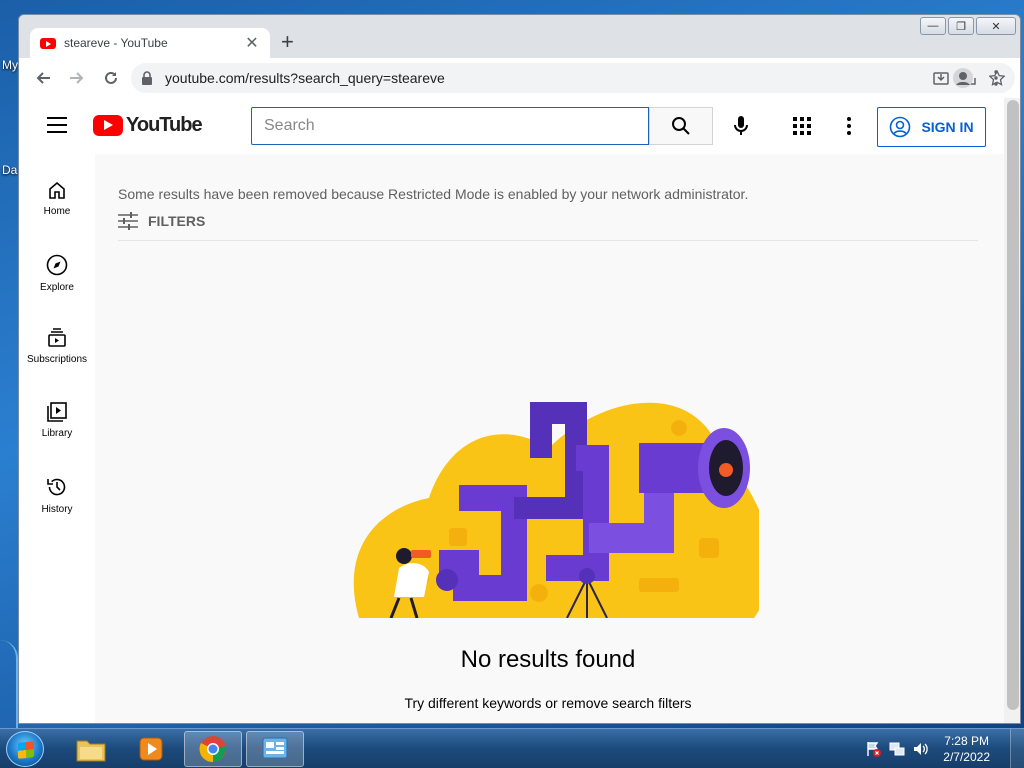  Describe the element at coordinates (933, 26) in the screenshot. I see `minimize-button: —` at that location.